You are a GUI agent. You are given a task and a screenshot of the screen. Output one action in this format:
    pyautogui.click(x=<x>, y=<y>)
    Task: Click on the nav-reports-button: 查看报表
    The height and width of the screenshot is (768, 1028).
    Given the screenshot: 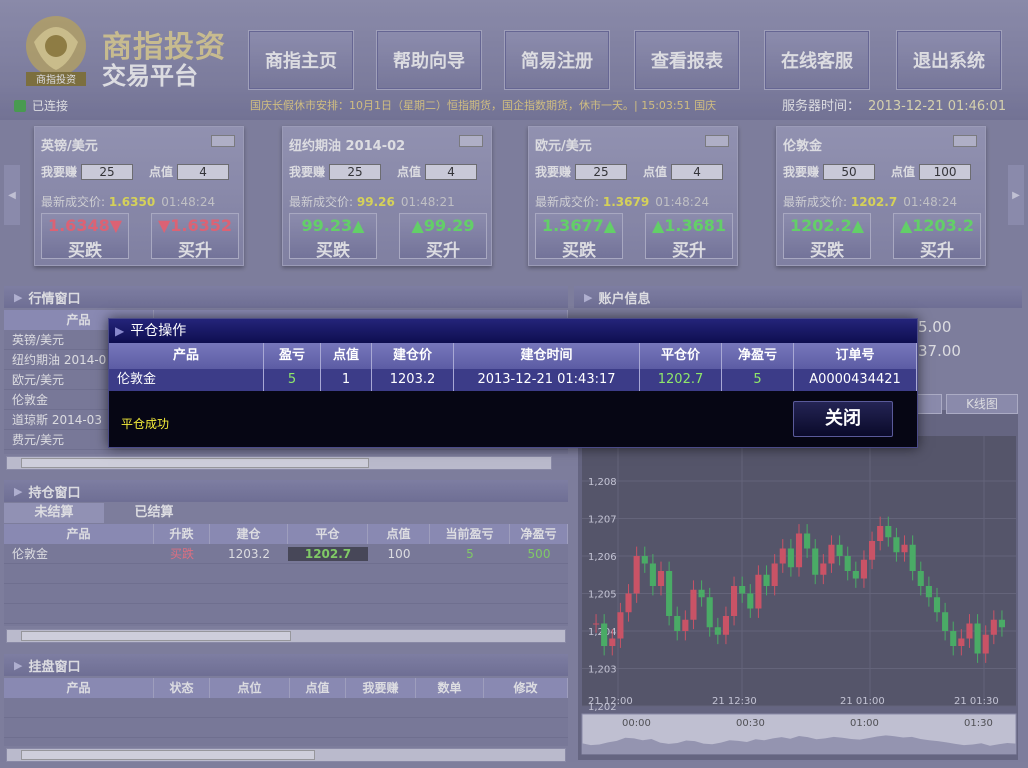 What is the action you would take?
    pyautogui.click(x=687, y=60)
    